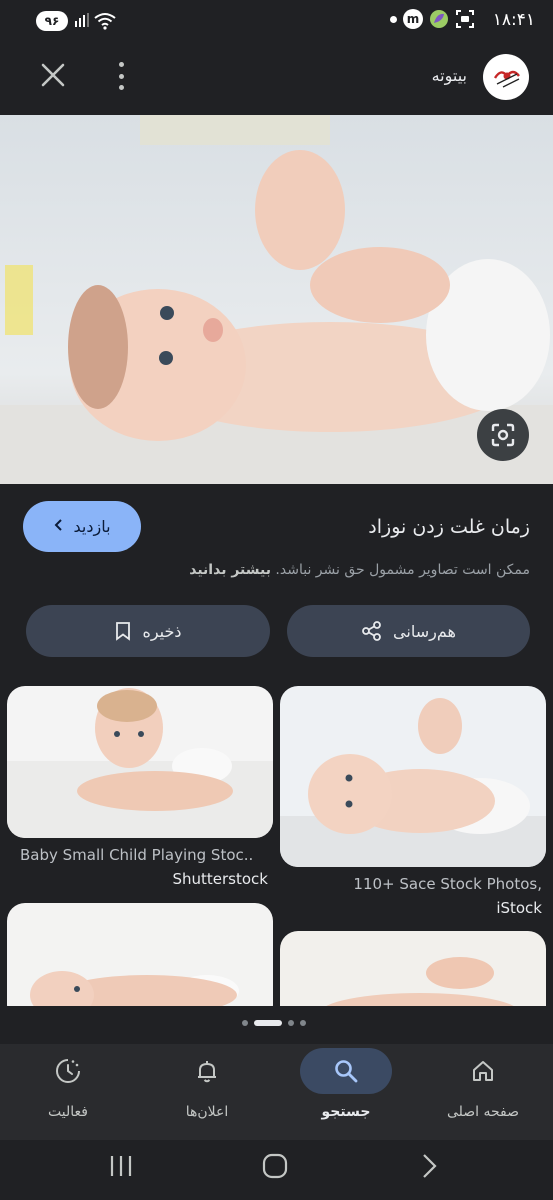 This screenshot has height=1200, width=553. I want to click on learn-more-link: بیشتر بدانید, so click(230, 570).